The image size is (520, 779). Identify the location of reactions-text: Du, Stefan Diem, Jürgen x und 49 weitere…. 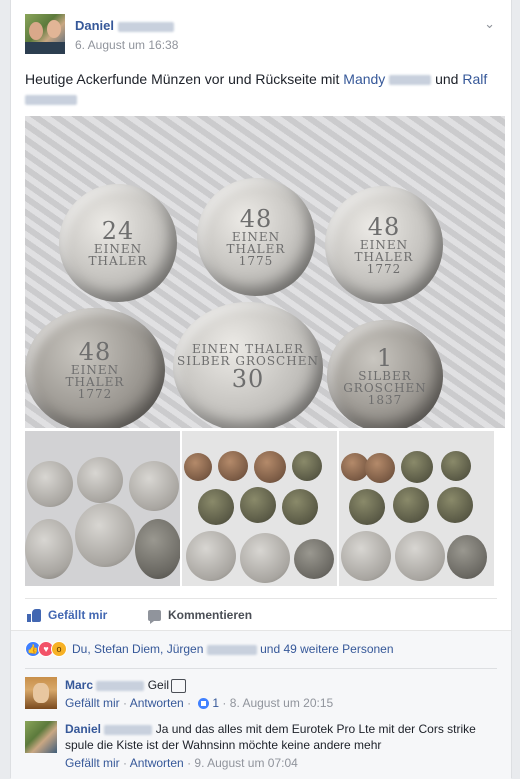
(233, 649).